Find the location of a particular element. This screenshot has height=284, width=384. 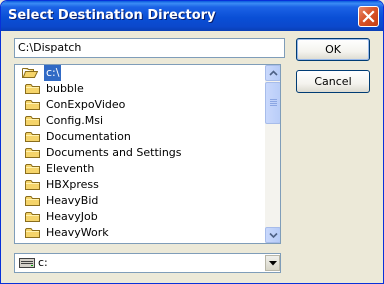

folder-label: Config.Msi is located at coordinates (75, 120).